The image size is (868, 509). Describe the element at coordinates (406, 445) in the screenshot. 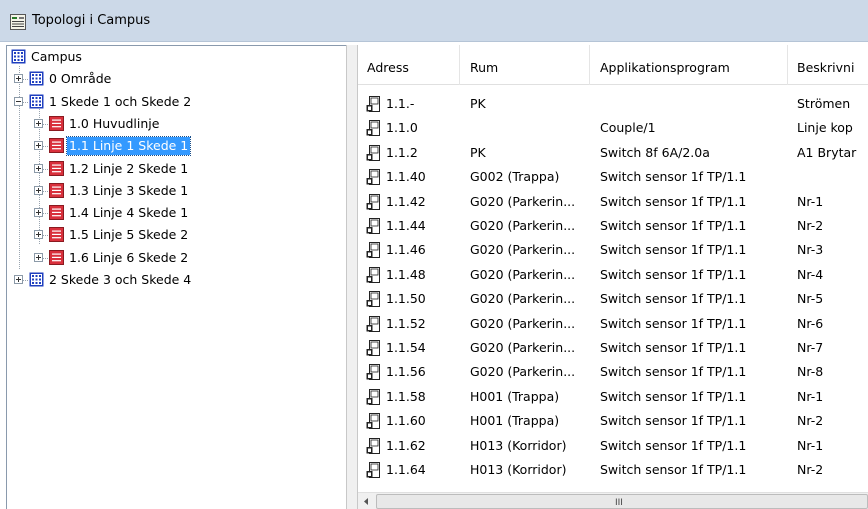

I see `cell-adress: 1.1.62` at that location.